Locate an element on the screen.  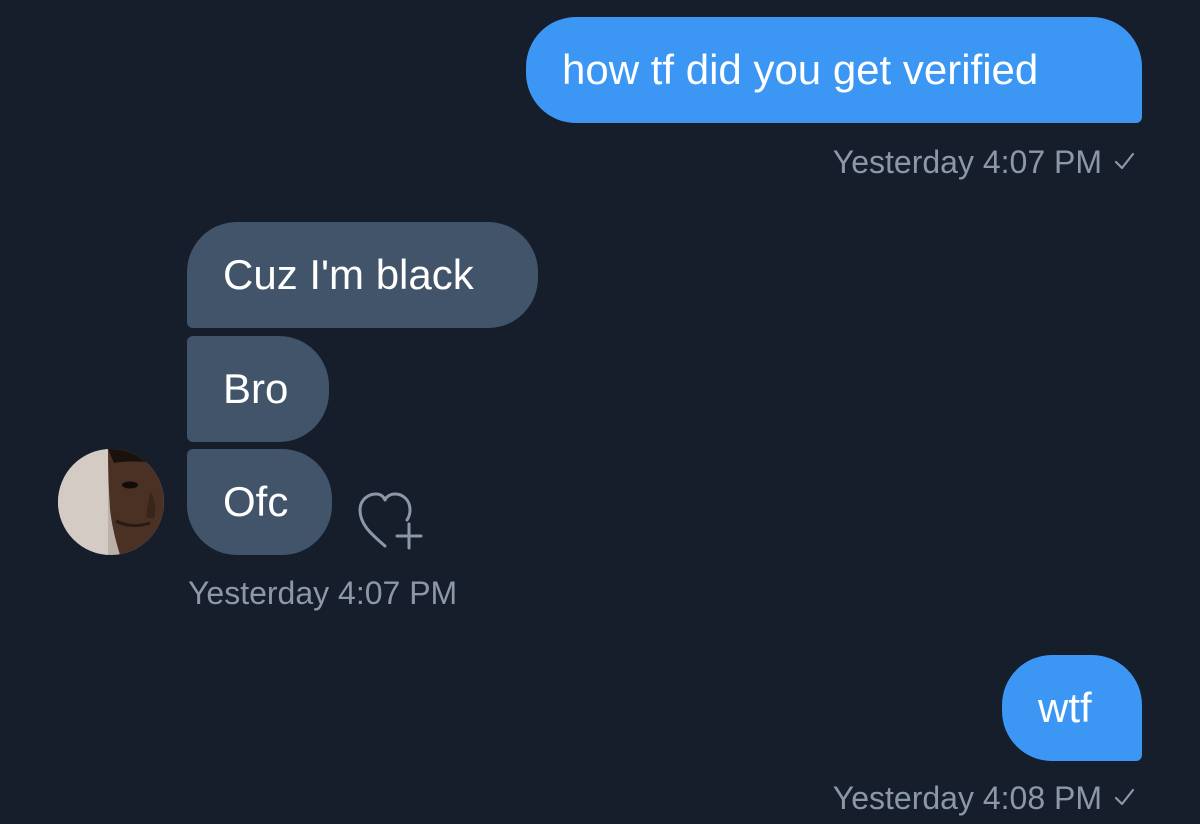
message-bubble-received: Ofc is located at coordinates (259, 502).